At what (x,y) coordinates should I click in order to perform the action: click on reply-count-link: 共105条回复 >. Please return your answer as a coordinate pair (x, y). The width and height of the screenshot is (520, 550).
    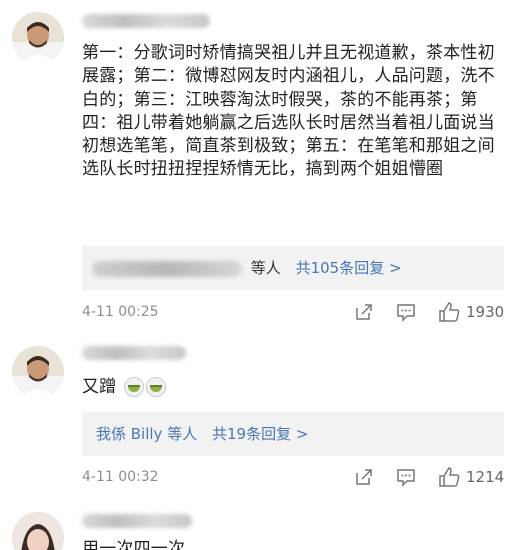
    Looking at the image, I should click on (349, 268).